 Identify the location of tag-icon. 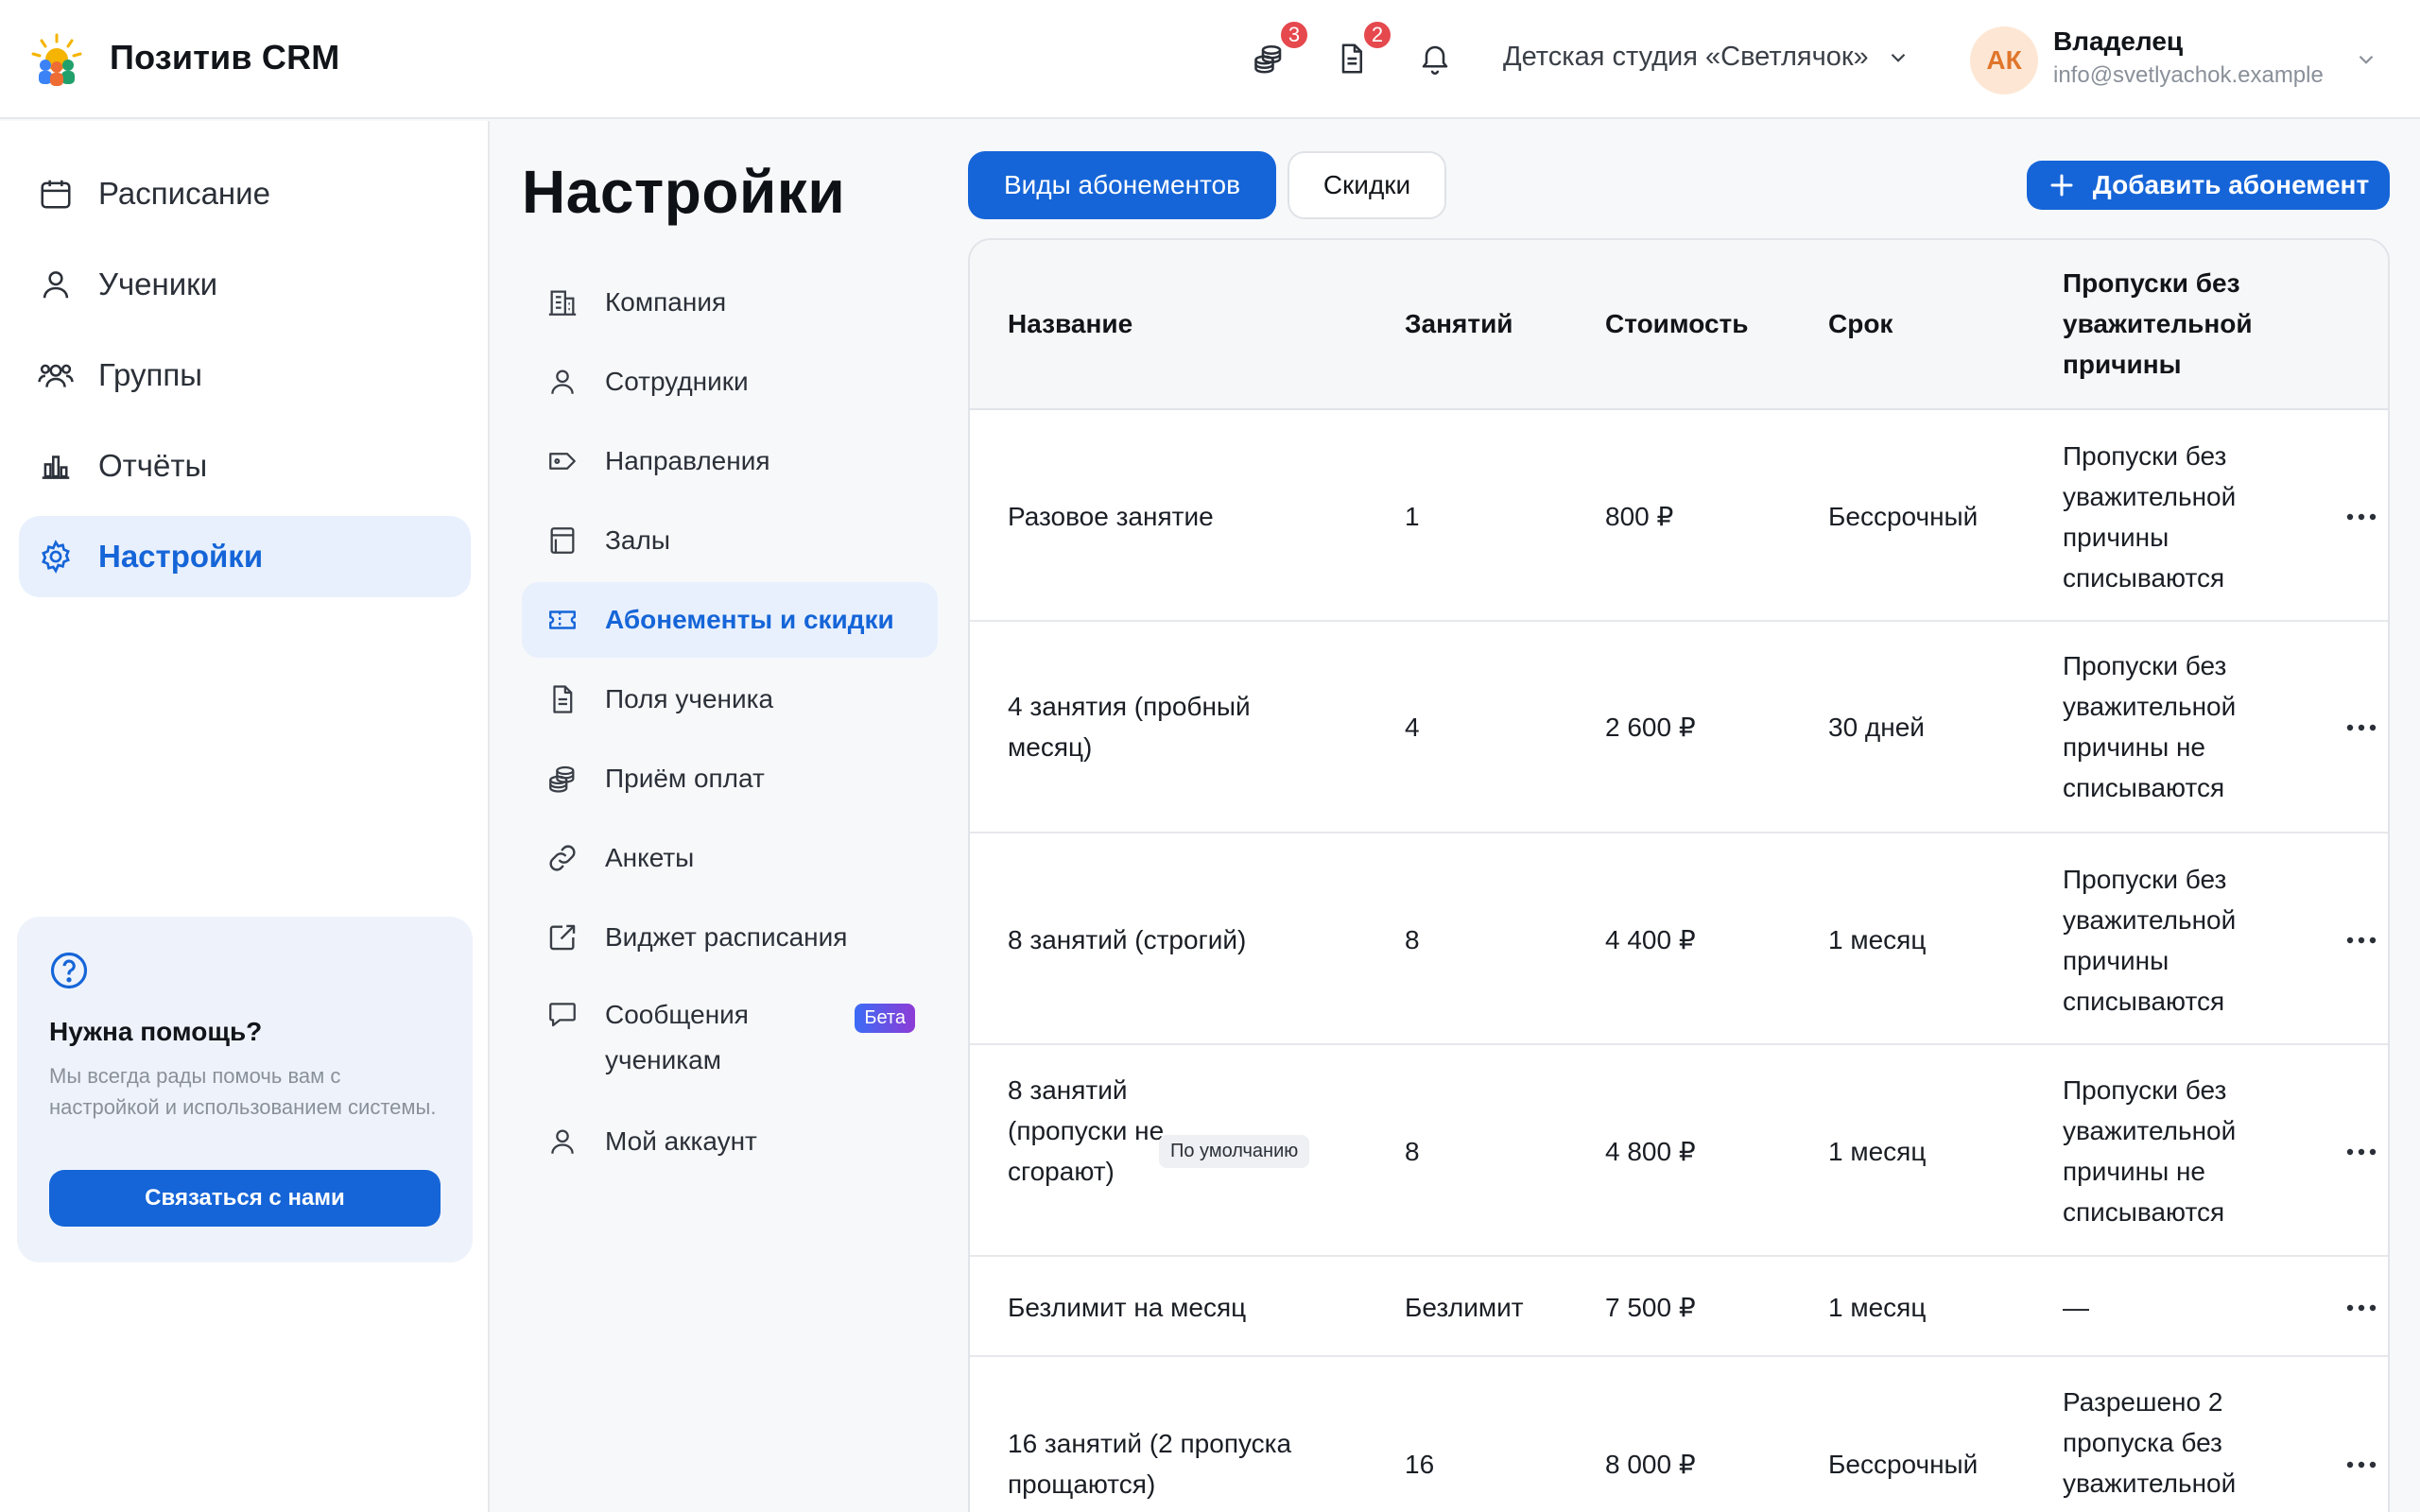
(562, 461).